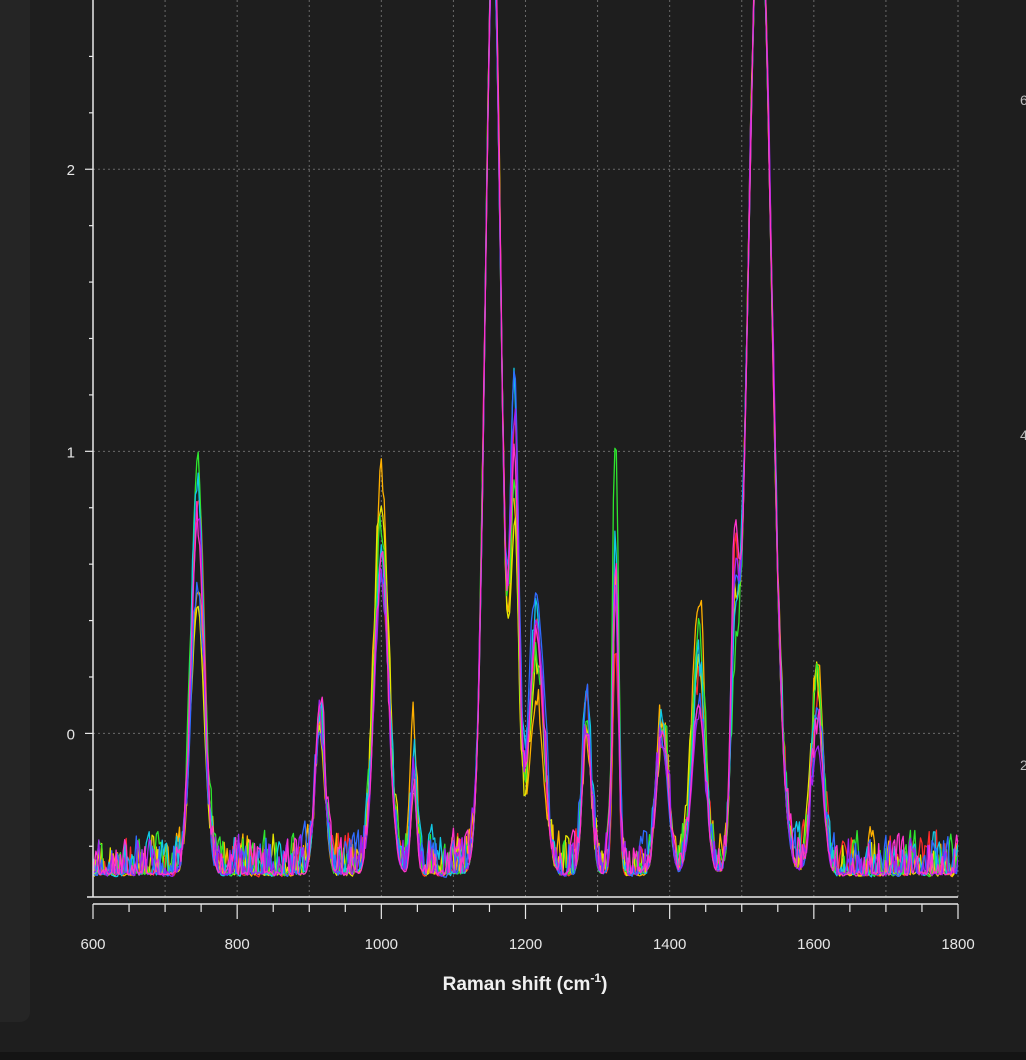  I want to click on y-tick-label: 1, so click(71, 452).